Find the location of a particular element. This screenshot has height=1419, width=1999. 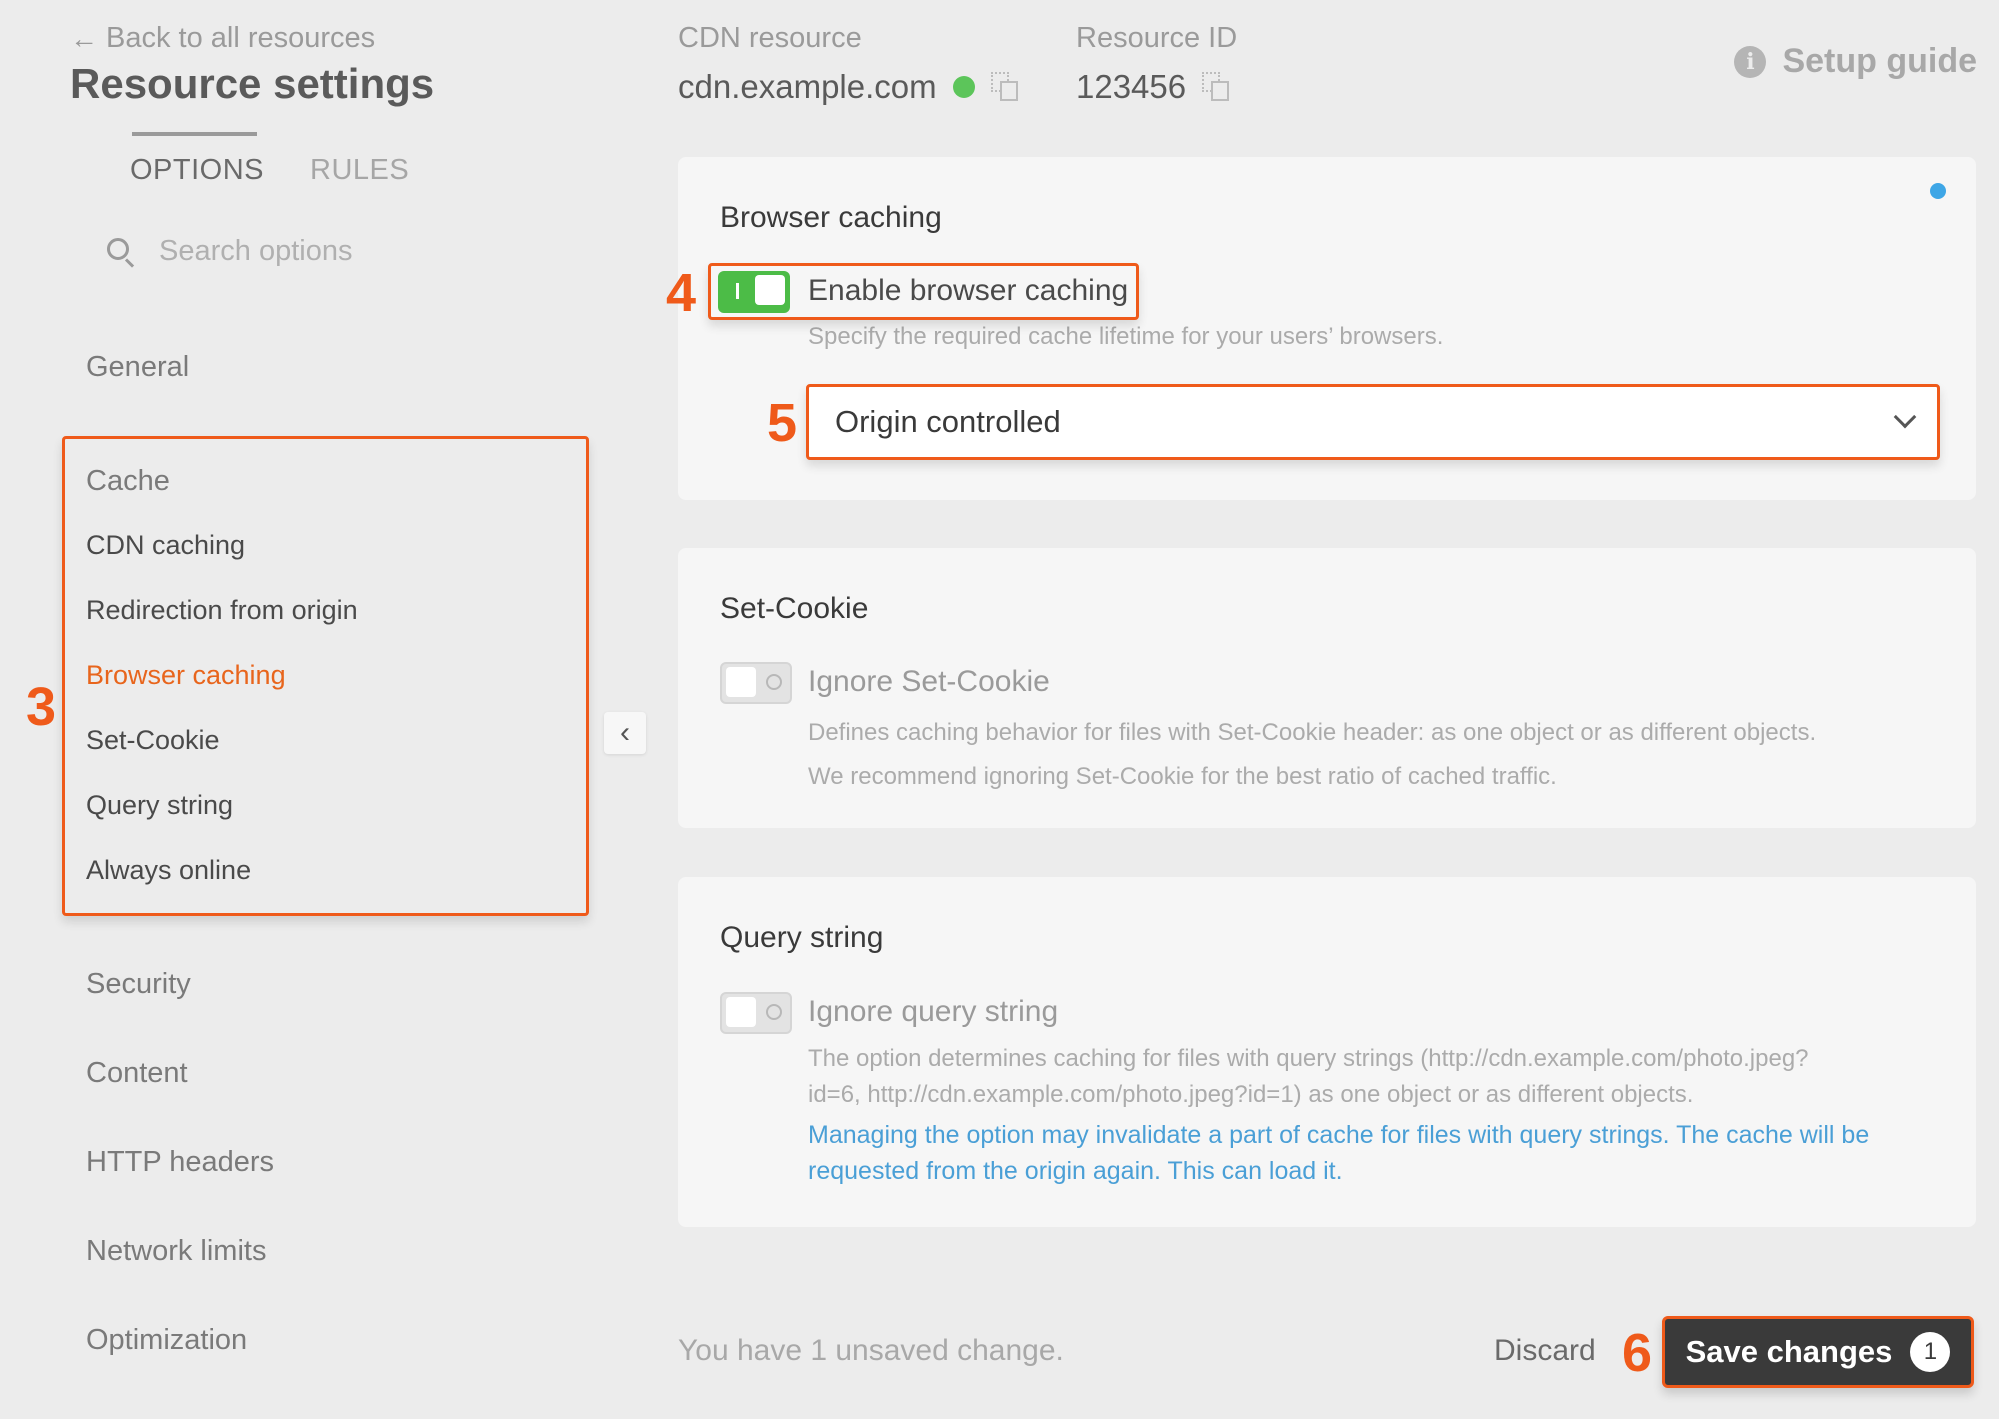

collapse-sidebar-button: ‹ is located at coordinates (625, 733).